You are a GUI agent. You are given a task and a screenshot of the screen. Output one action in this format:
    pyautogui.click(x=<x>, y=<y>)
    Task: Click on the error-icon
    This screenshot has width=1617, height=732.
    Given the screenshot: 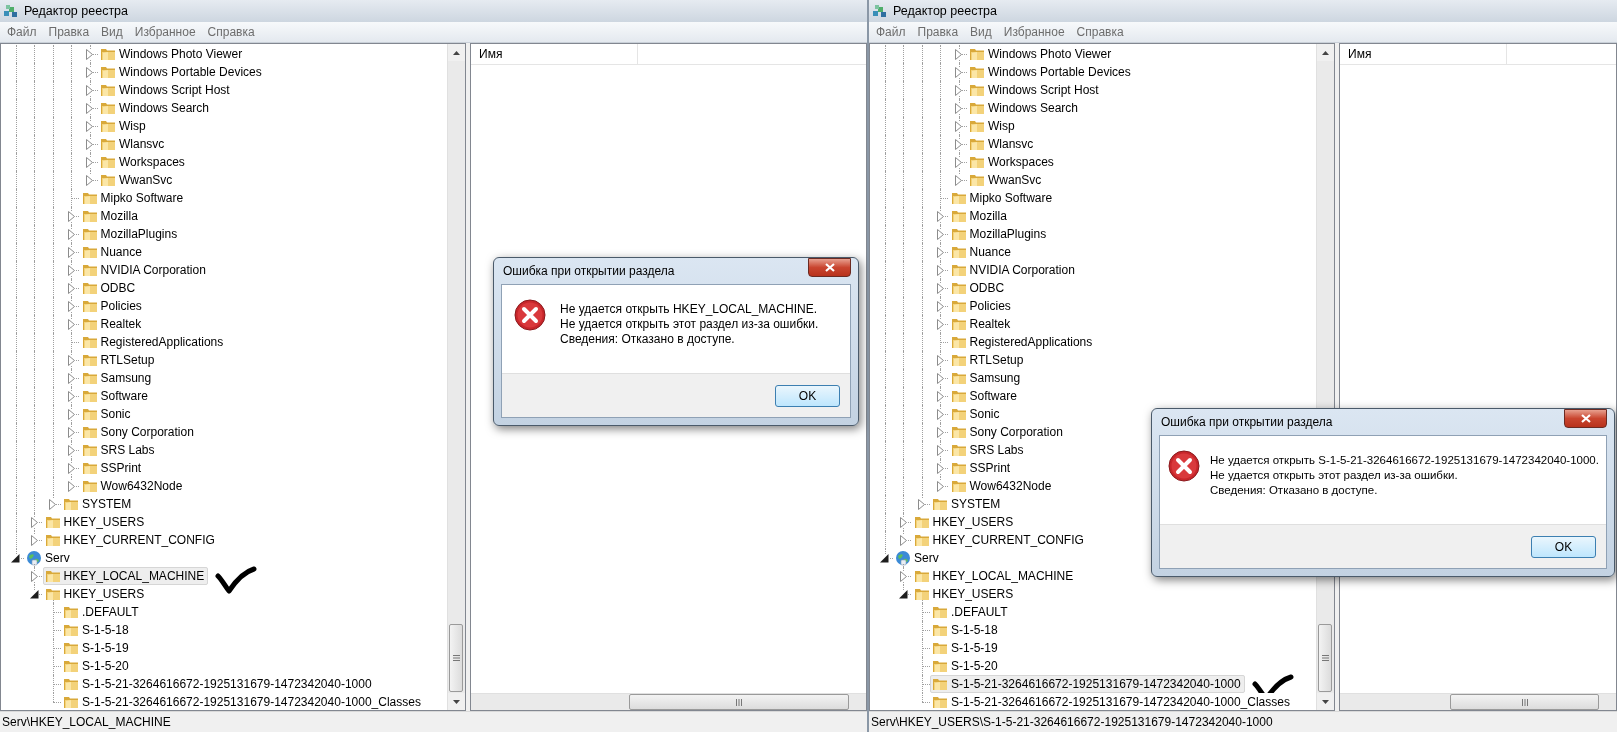 What is the action you would take?
    pyautogui.click(x=1184, y=466)
    